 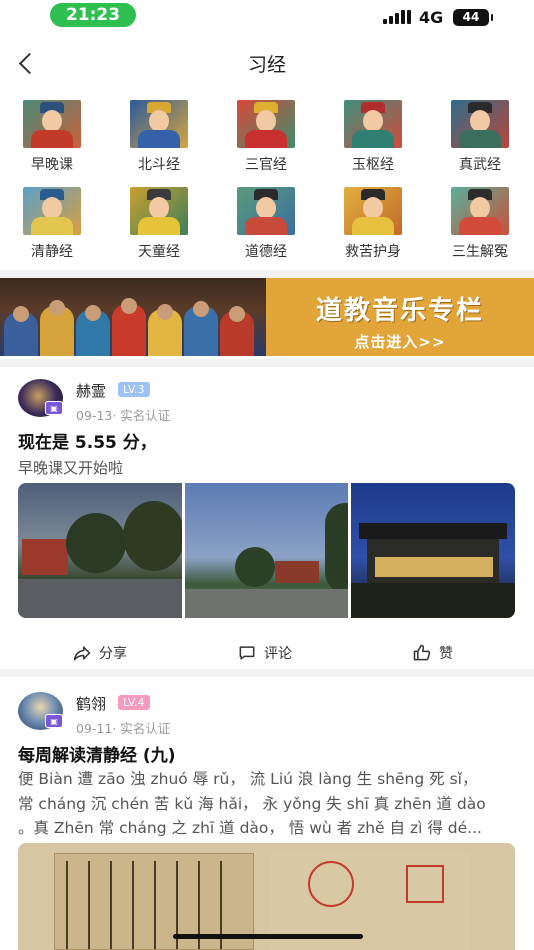 What do you see at coordinates (373, 252) in the screenshot?
I see `scripture-label: 救苦护身` at bounding box center [373, 252].